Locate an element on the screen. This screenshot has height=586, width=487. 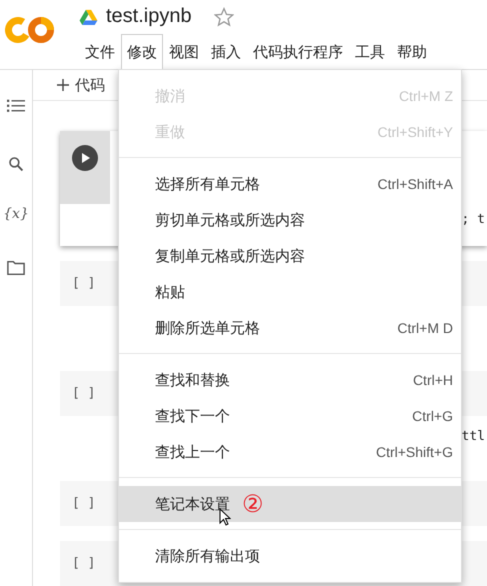
menu-option: 剪切单元格或所选内容 is located at coordinates (290, 220).